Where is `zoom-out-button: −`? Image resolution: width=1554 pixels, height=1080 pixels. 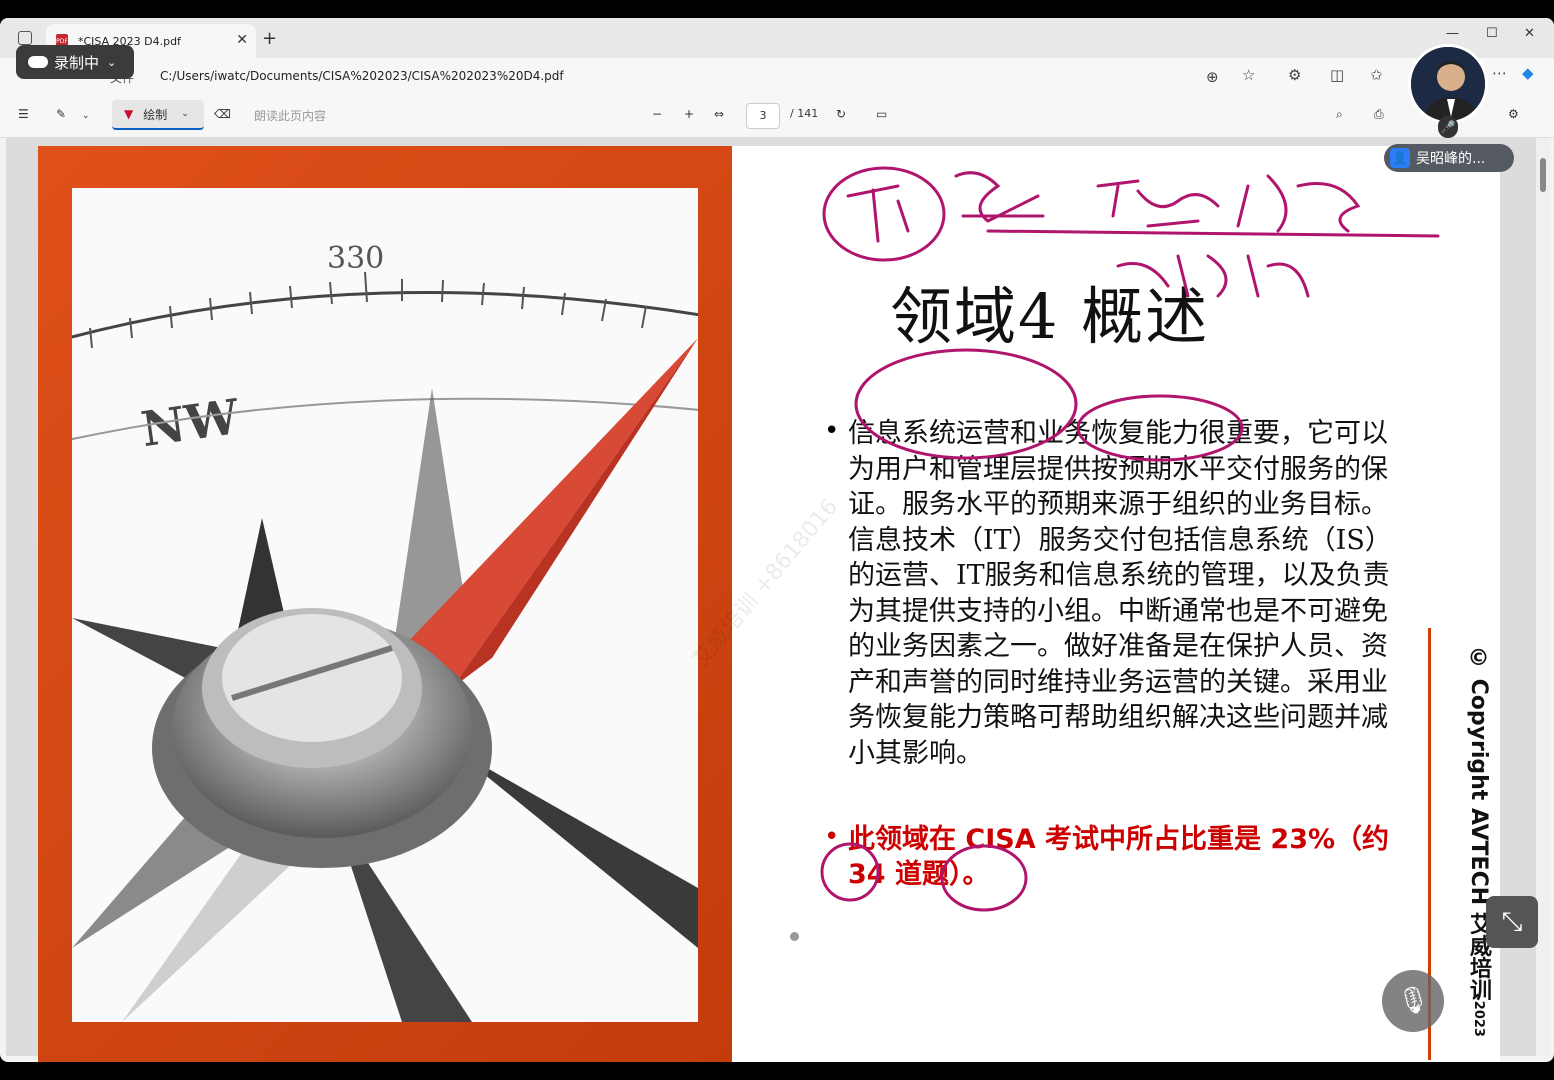 zoom-out-button: − is located at coordinates (657, 114).